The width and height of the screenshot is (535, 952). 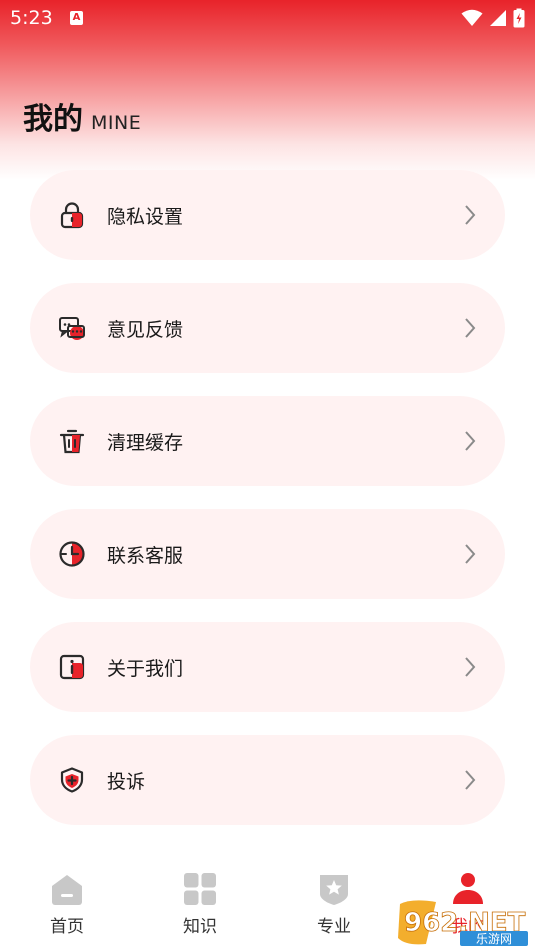 What do you see at coordinates (200, 927) in the screenshot?
I see `nav-tab-label: 知识` at bounding box center [200, 927].